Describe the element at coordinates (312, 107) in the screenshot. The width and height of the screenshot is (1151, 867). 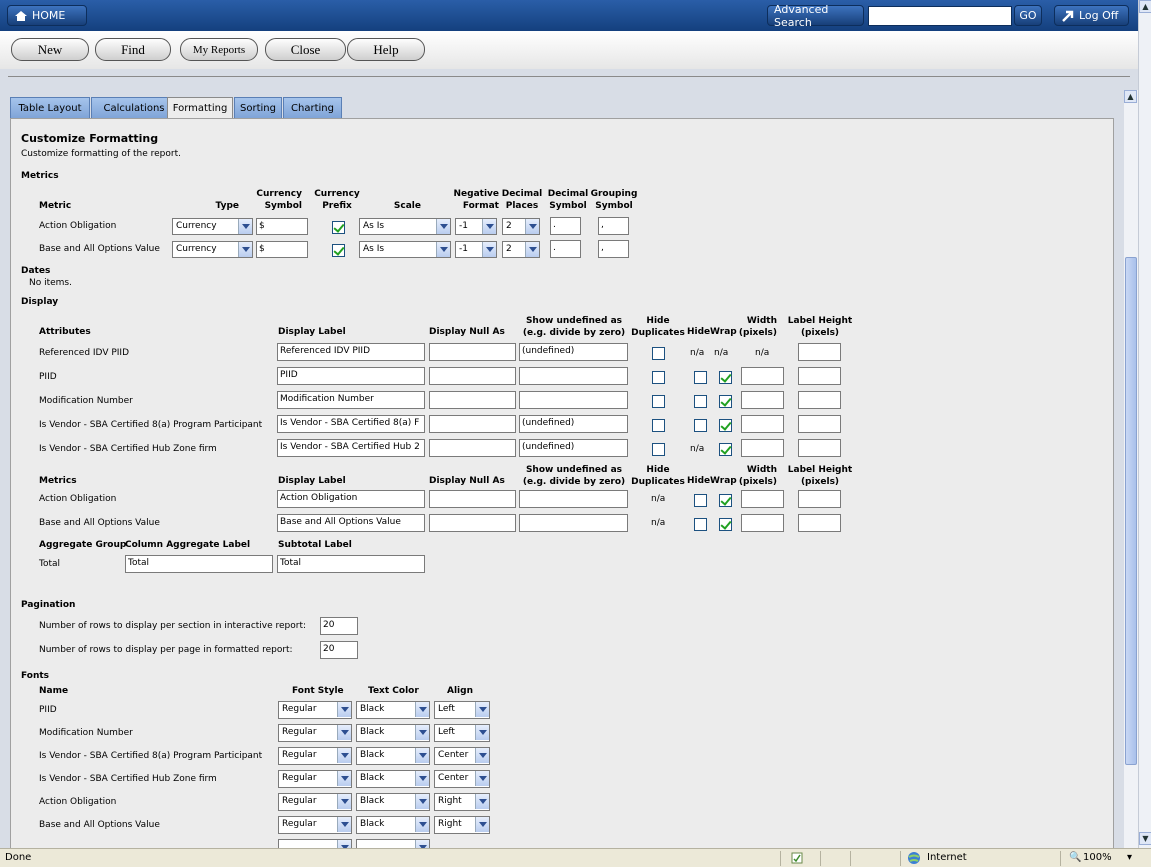
I see `tab-charting: Charting` at that location.